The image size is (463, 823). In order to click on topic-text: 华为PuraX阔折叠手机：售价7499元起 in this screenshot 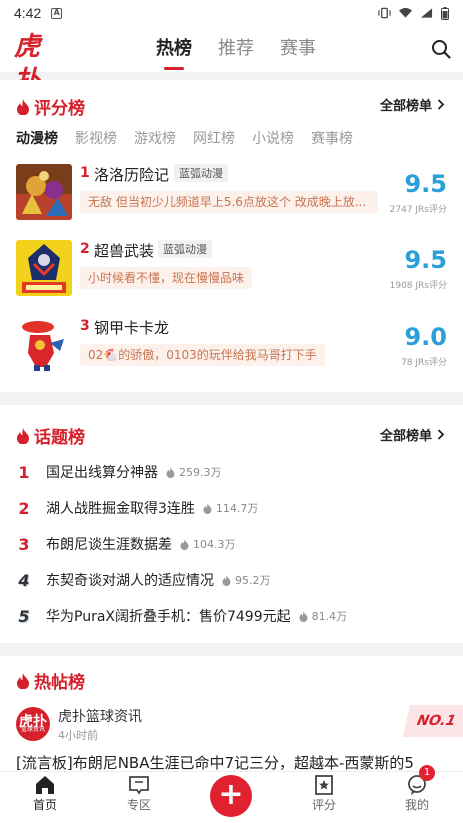, I will do `click(168, 617)`.